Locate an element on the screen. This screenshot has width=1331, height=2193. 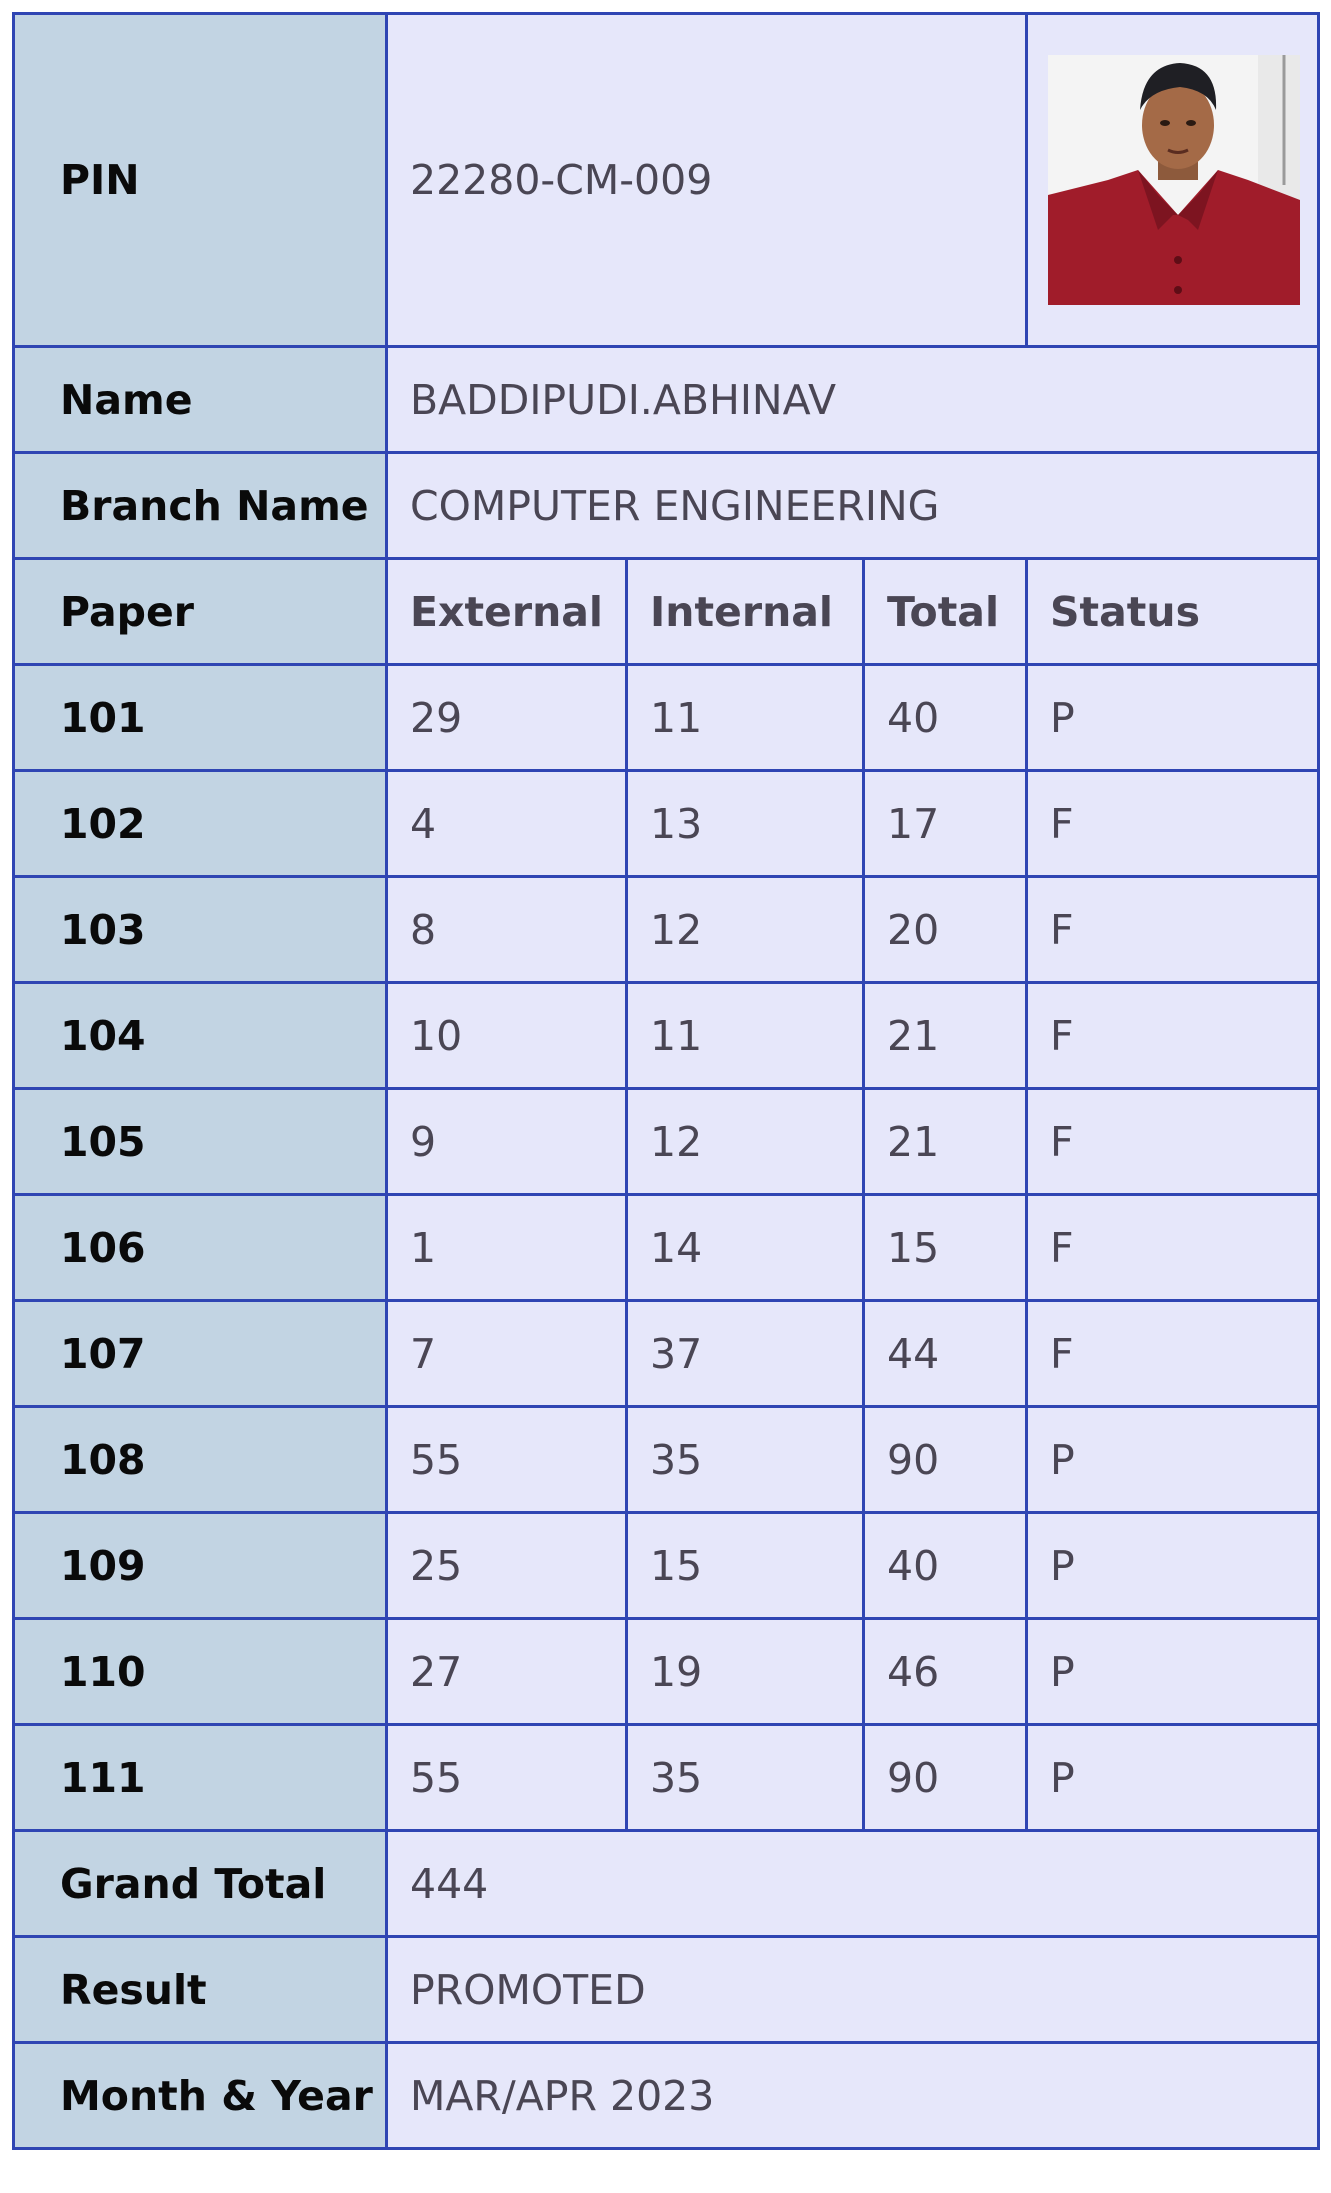
paper-cell: 109 is located at coordinates (200, 1565).